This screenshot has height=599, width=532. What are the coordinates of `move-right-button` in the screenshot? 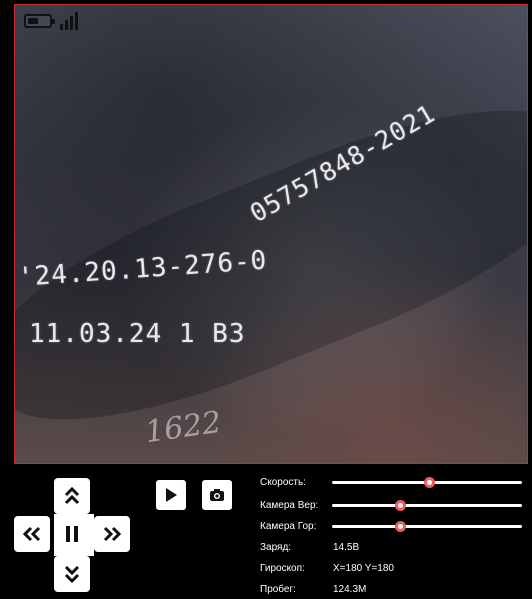 It's located at (112, 534).